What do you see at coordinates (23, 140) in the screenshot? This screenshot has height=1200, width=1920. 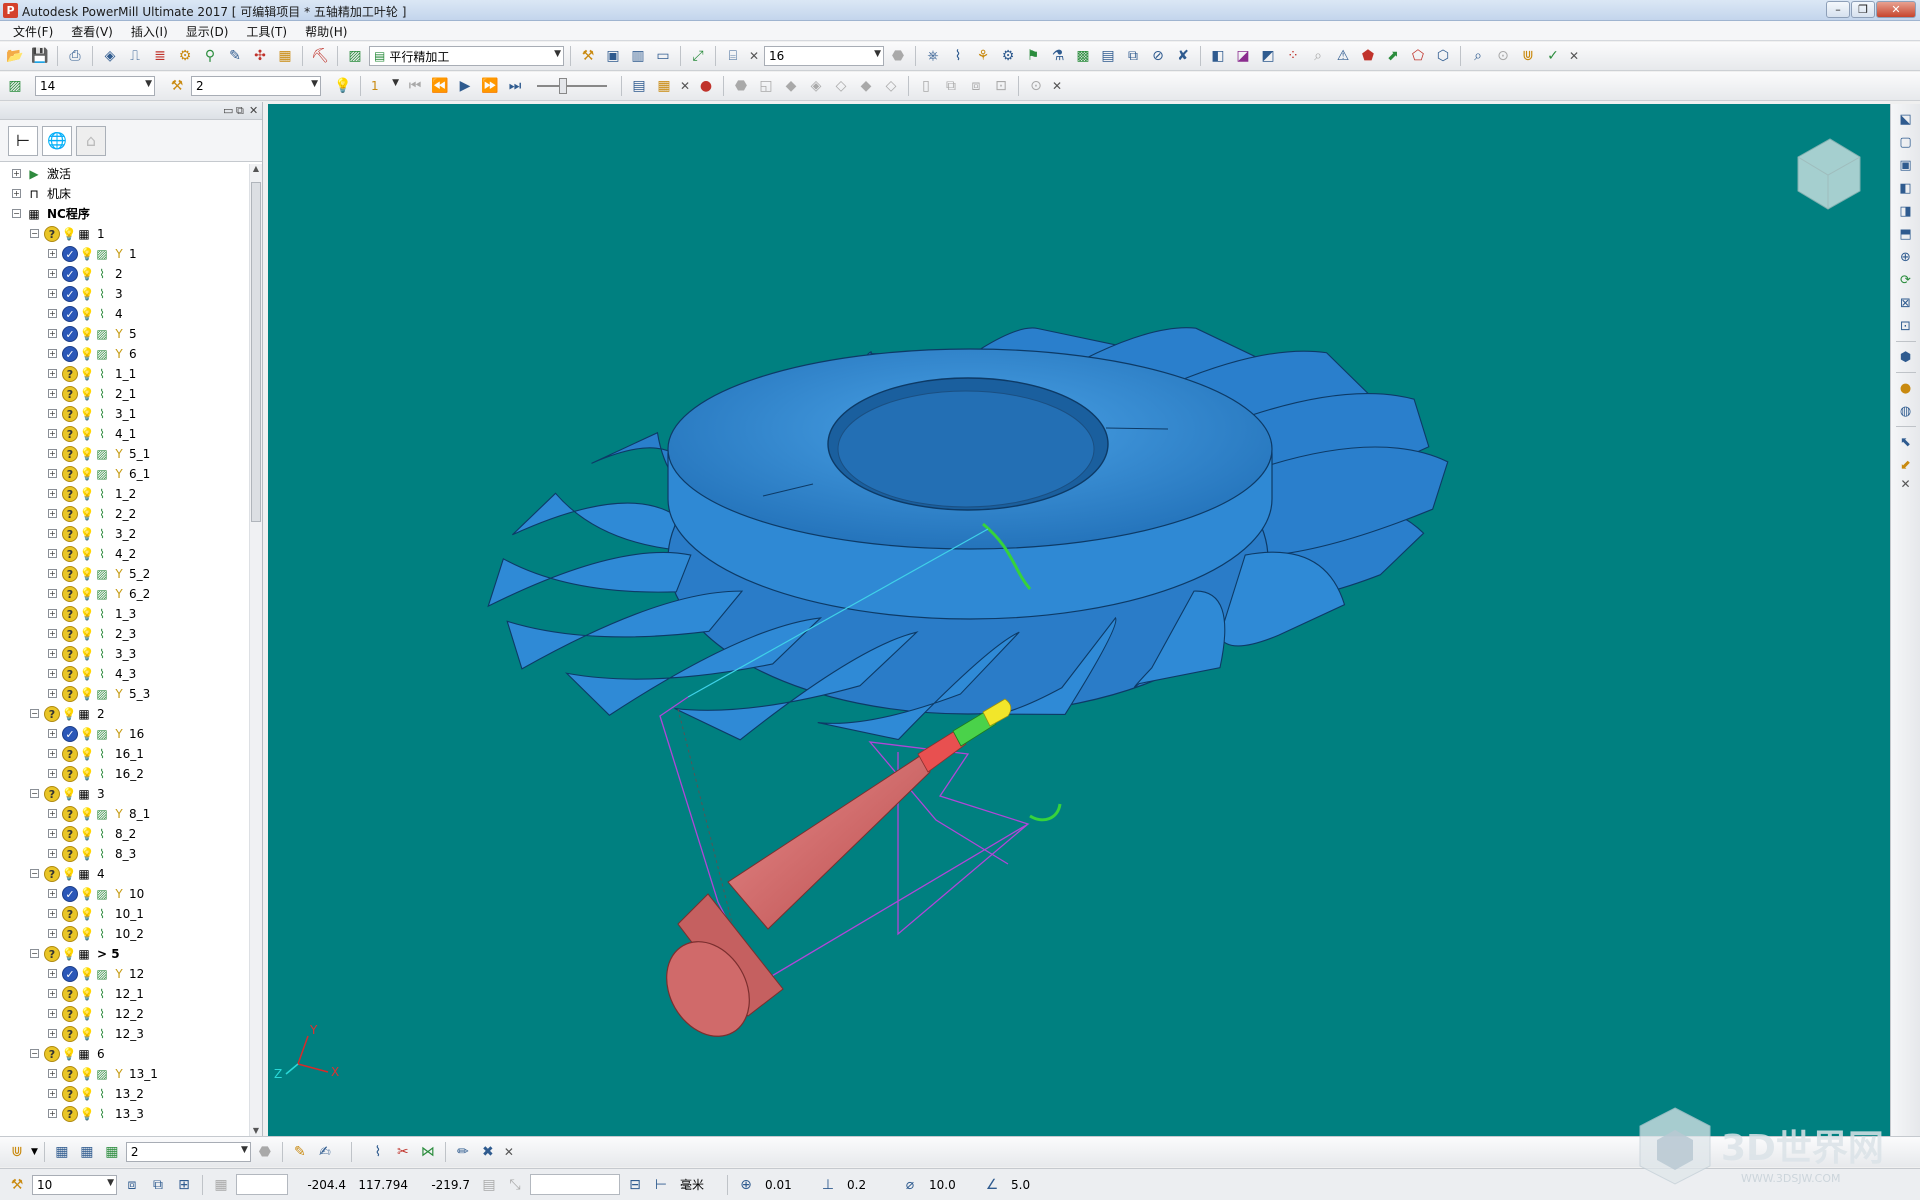 I see `explorer-tree-tab: ⊢` at bounding box center [23, 140].